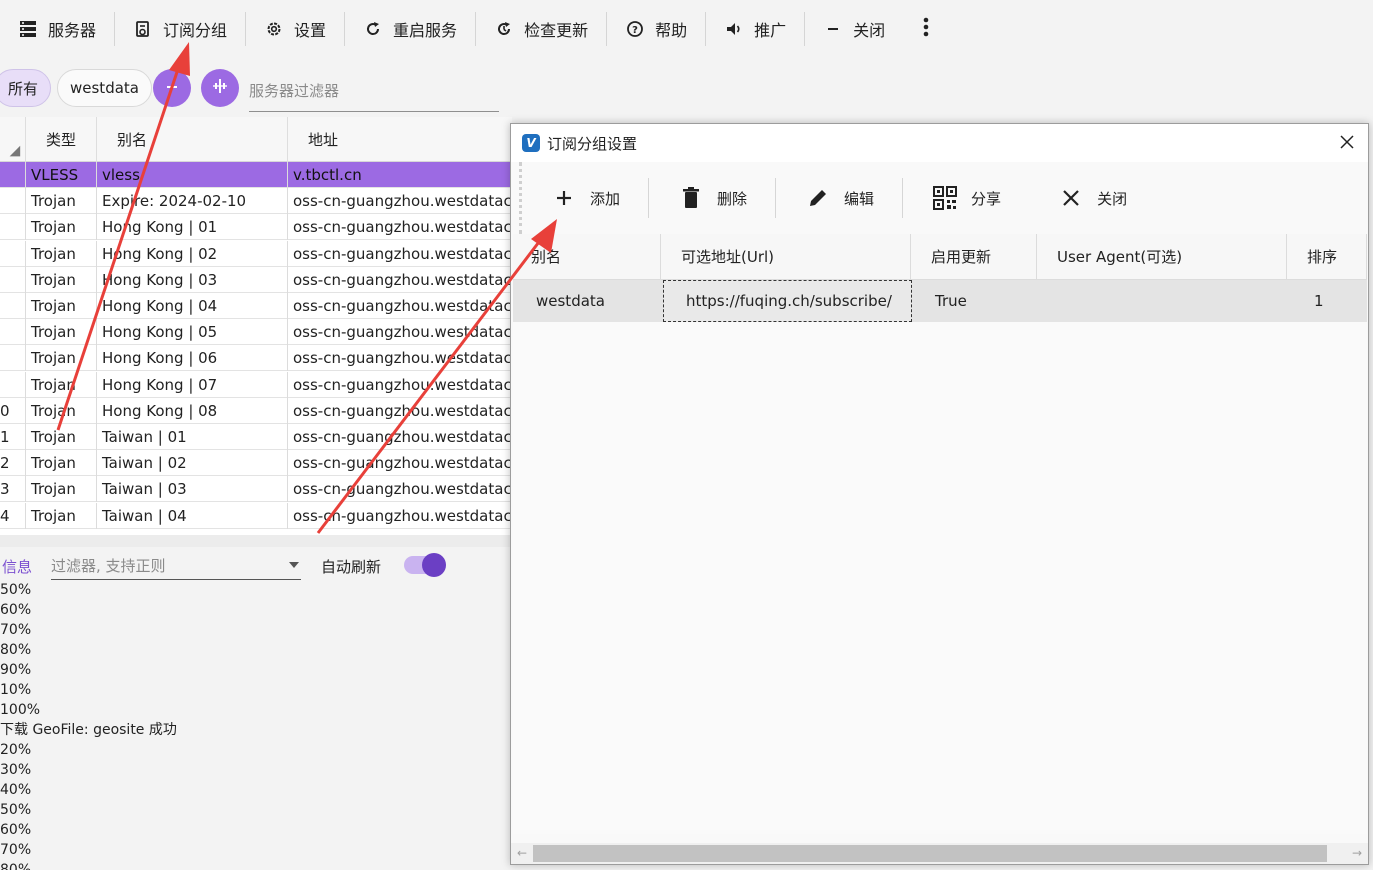 Image resolution: width=1373 pixels, height=870 pixels. I want to click on promotion-button: 推广, so click(755, 29).